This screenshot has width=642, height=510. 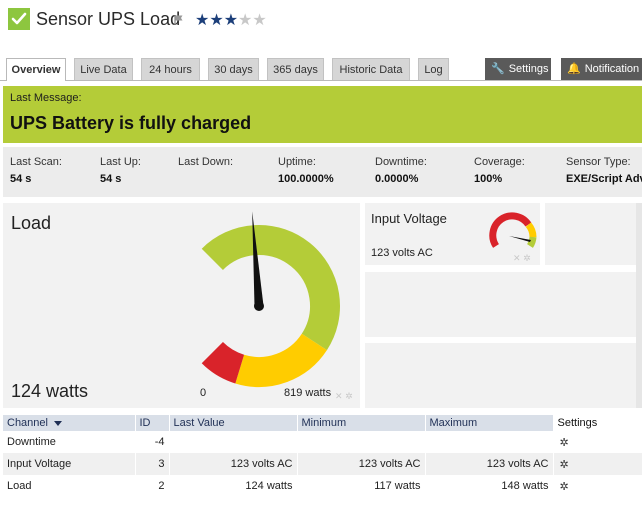 What do you see at coordinates (103, 69) in the screenshot?
I see `tab-live-data: Live Data` at bounding box center [103, 69].